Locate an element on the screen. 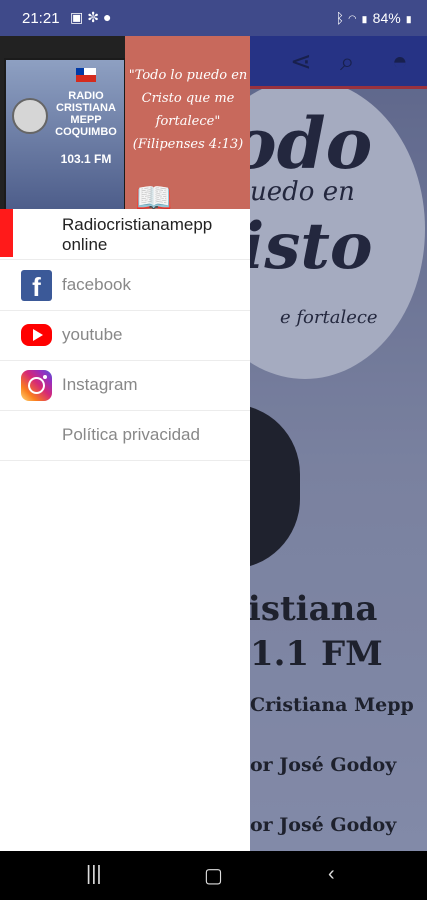  wifi-icon: ◠ is located at coordinates (352, 18).